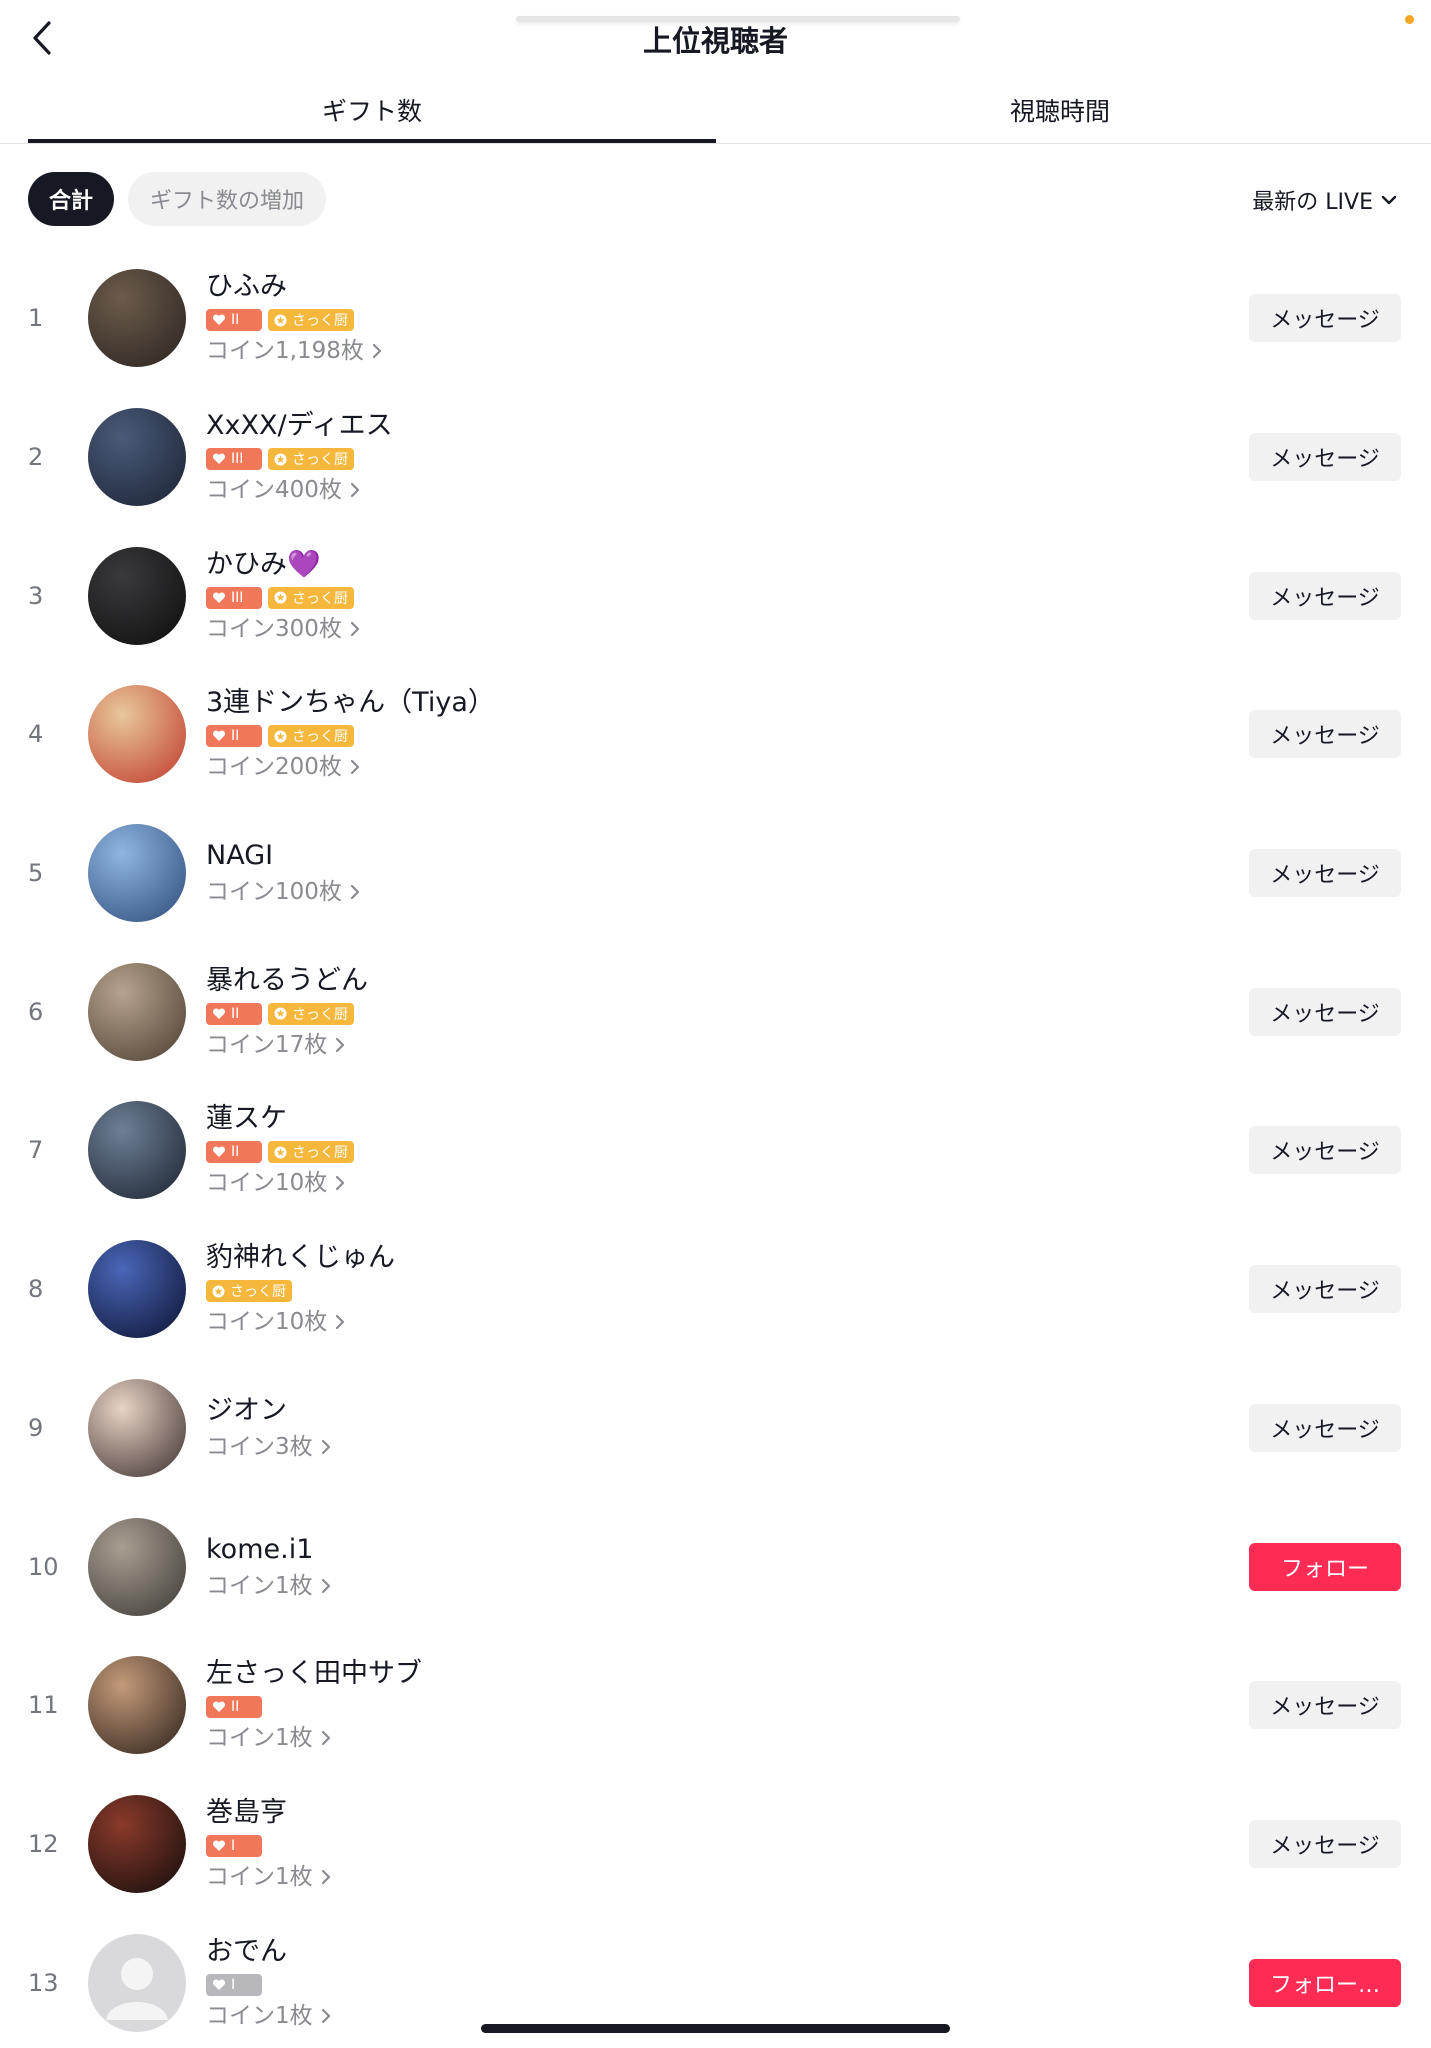 The height and width of the screenshot is (2048, 1431). What do you see at coordinates (287, 1045) in the screenshot?
I see `coin-count-link: コイン17枚` at bounding box center [287, 1045].